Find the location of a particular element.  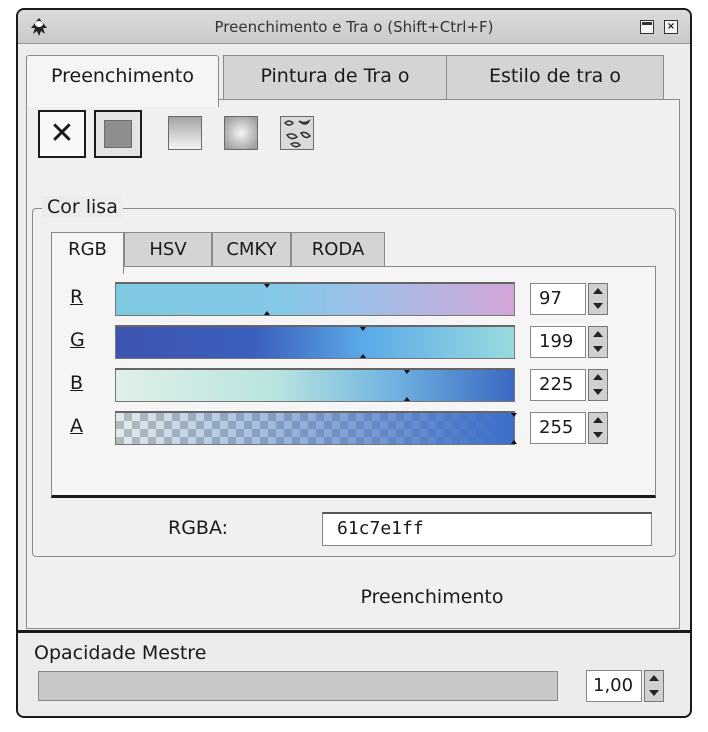

rgba-label: RGBA: is located at coordinates (198, 528).